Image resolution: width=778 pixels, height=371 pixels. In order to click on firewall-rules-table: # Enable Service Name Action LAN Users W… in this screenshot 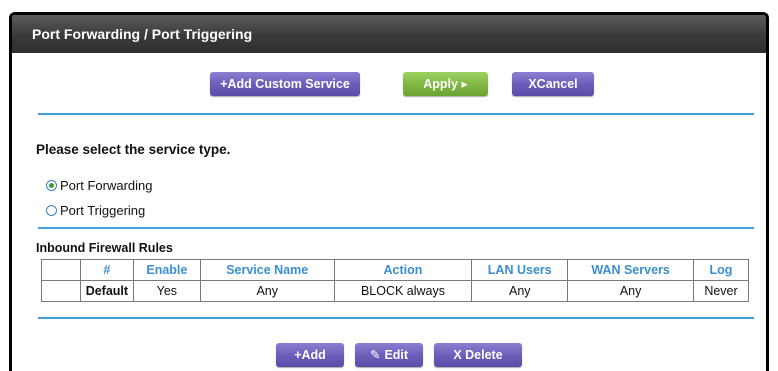, I will do `click(395, 280)`.